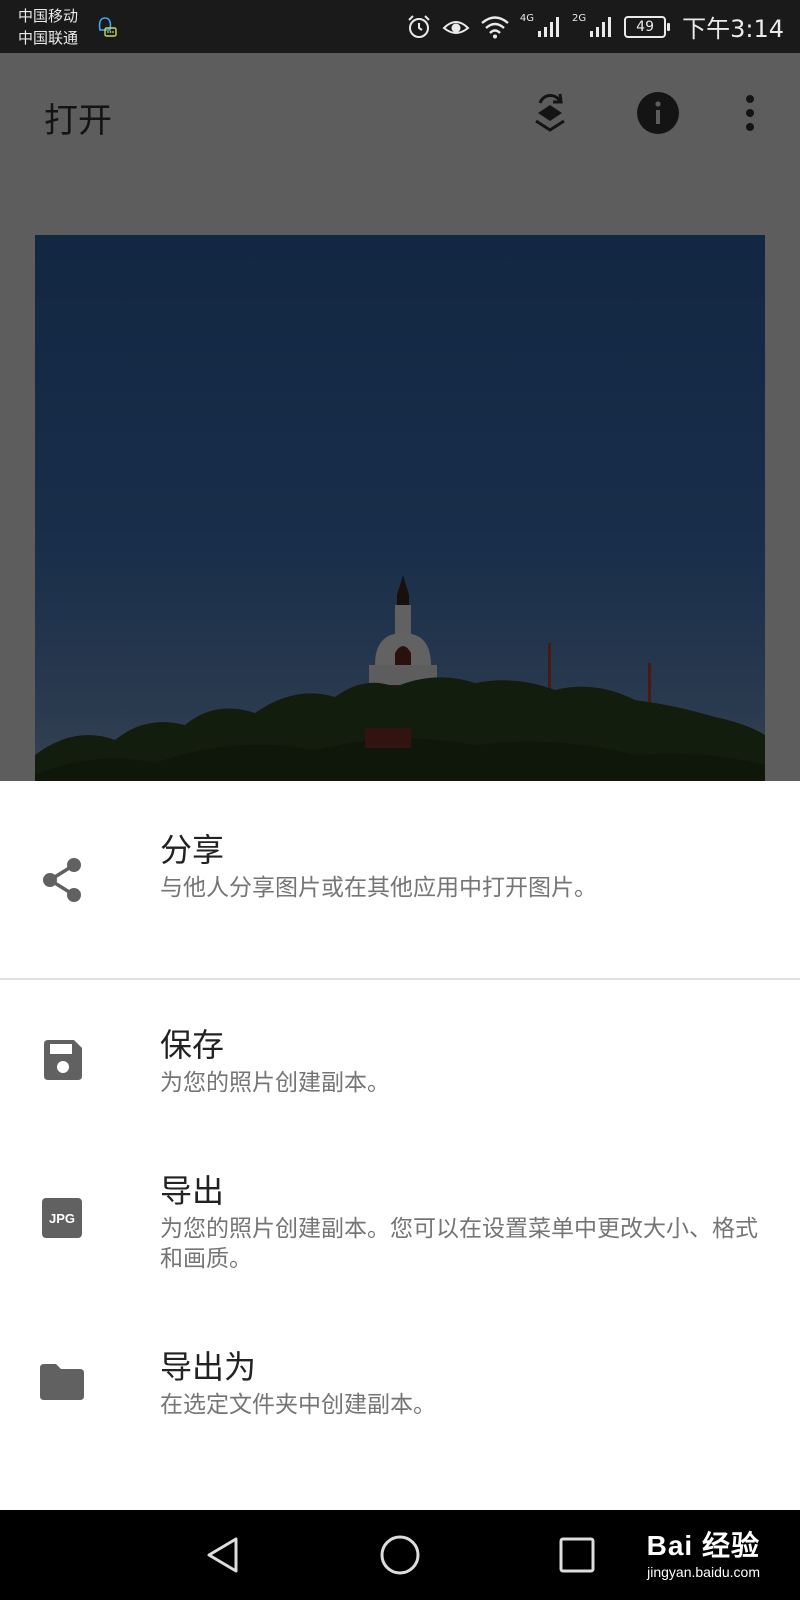  I want to click on eye-comfort-icon, so click(456, 27).